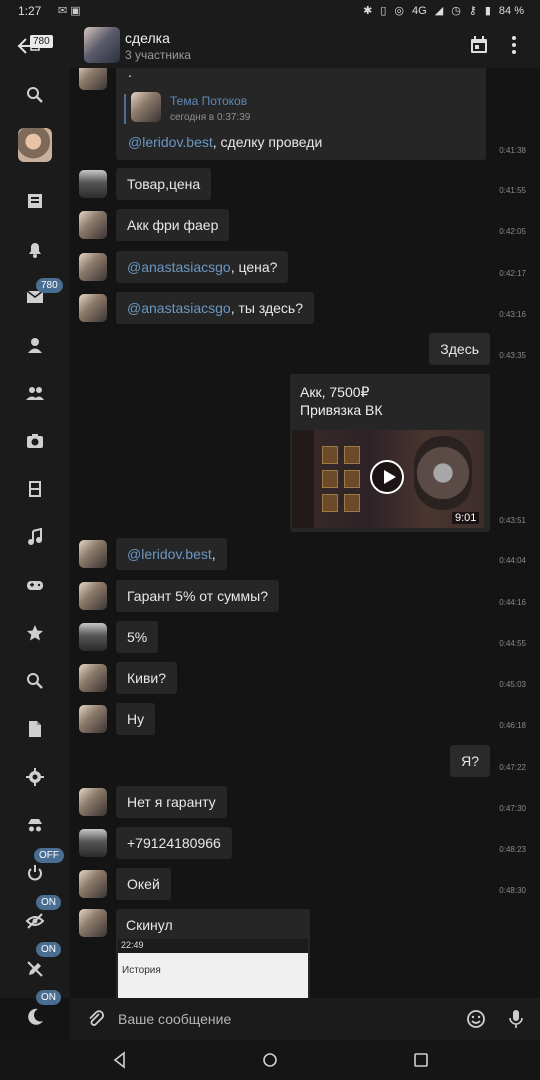 The image size is (540, 1080). I want to click on message-row-outgoing: Здесь 0:43:35, so click(305, 351).